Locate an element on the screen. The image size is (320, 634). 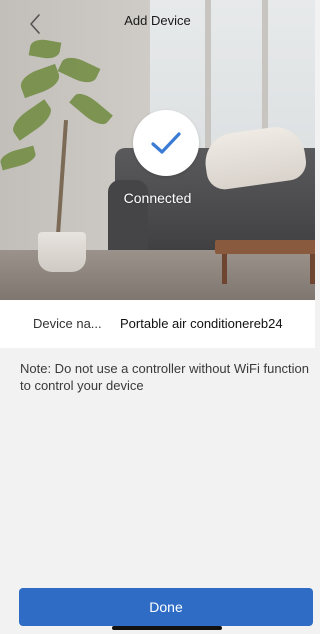
device-name-value: Portable air conditionereb24 is located at coordinates (201, 323).